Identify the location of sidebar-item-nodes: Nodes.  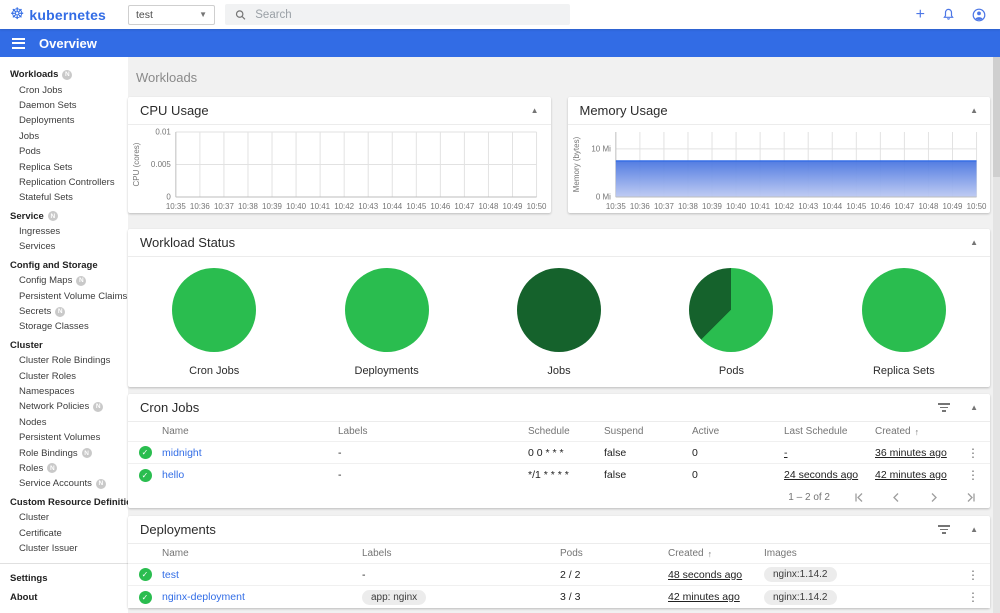
(64, 422).